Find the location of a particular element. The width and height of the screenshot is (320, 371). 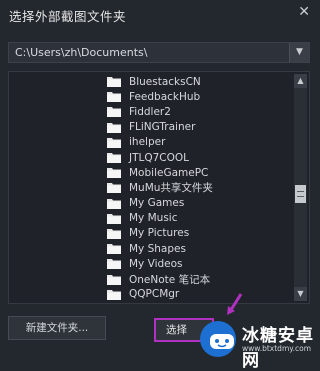

folder-item: MuMu共享文件夹 is located at coordinates (160, 187).